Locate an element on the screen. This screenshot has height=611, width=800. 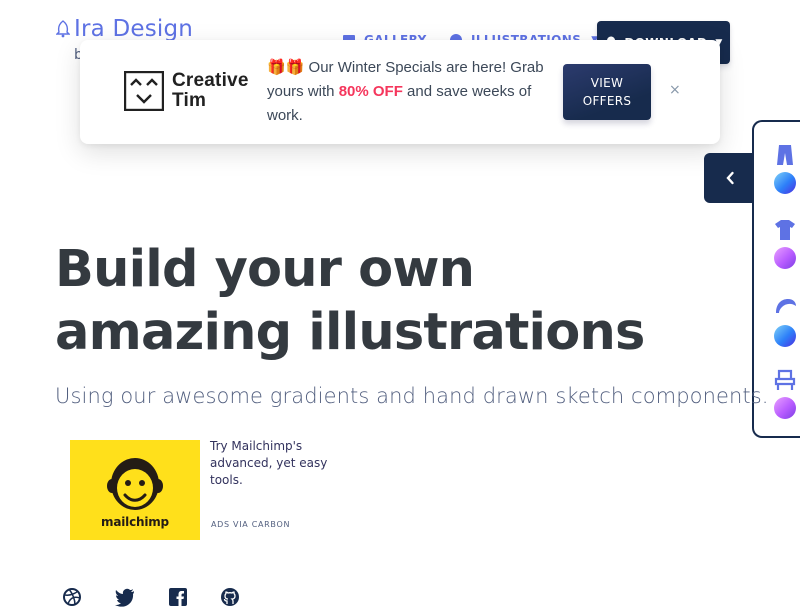
github-link is located at coordinates (230, 597).